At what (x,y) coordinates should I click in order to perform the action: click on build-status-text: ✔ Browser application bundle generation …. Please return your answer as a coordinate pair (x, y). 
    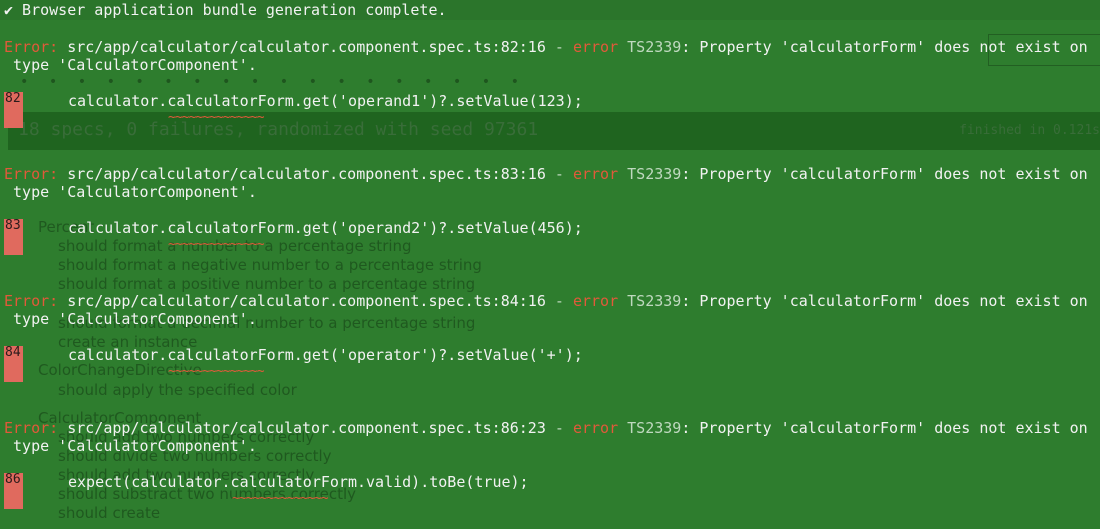
    Looking at the image, I should click on (225, 10).